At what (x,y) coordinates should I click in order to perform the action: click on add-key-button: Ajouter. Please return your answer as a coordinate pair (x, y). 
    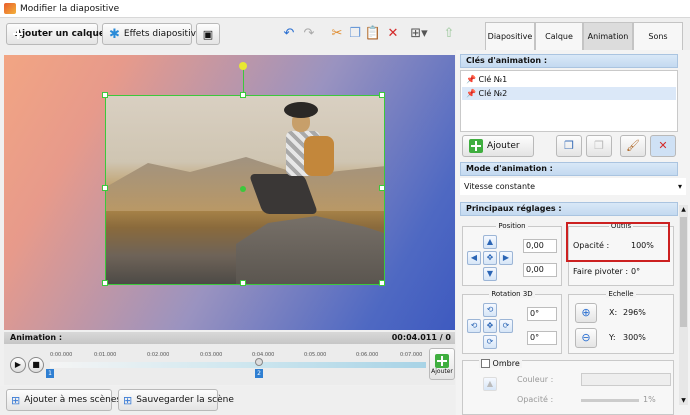
    Looking at the image, I should click on (498, 146).